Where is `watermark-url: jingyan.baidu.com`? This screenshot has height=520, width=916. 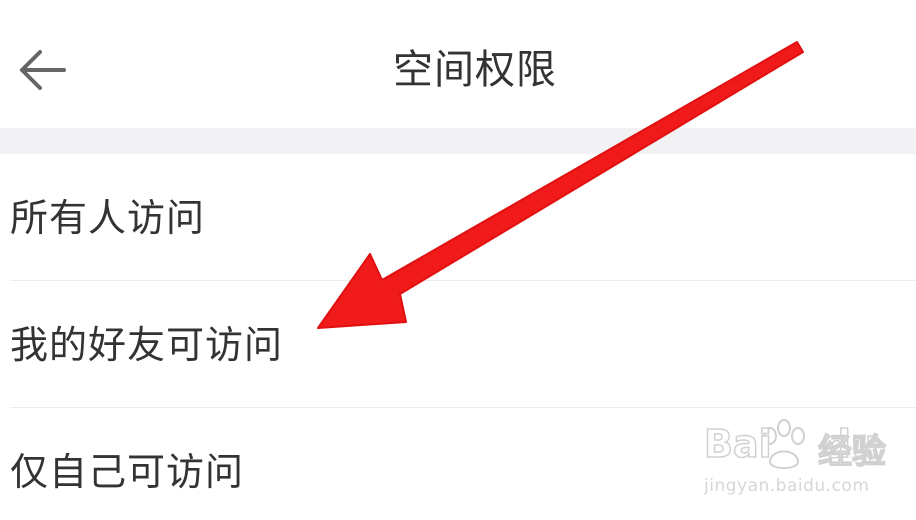
watermark-url: jingyan.baidu.com is located at coordinates (787, 486).